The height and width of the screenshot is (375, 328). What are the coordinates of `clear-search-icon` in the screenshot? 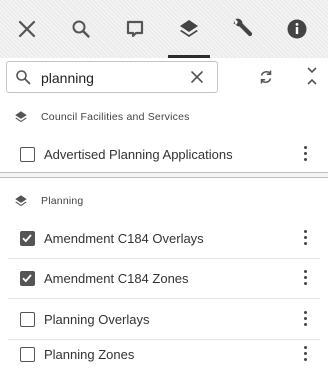 It's located at (197, 79).